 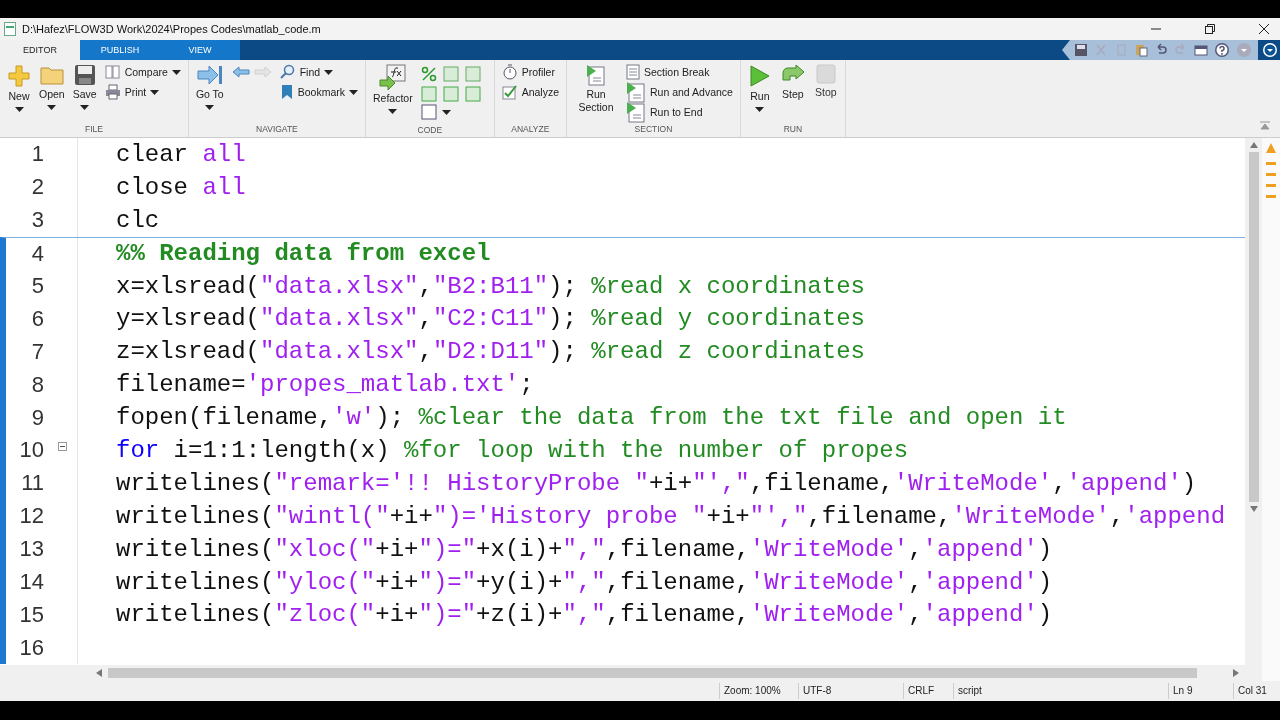 I want to click on code-comment: %read y coordinates, so click(x=728, y=319).